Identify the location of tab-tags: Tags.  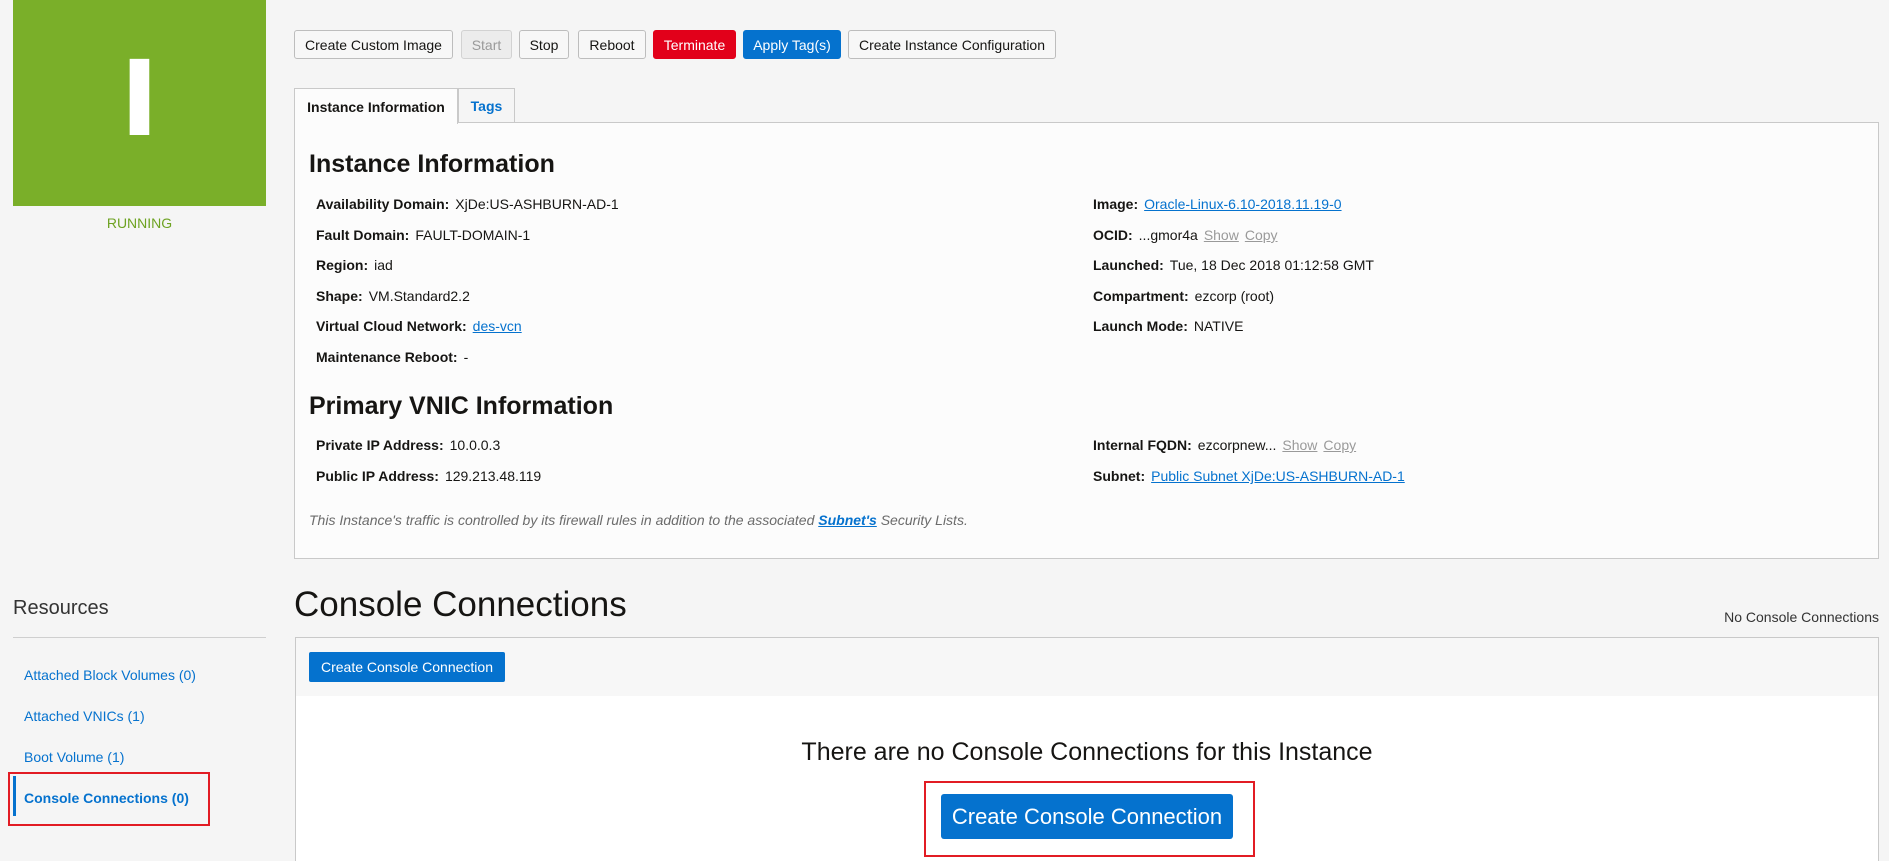
(486, 105).